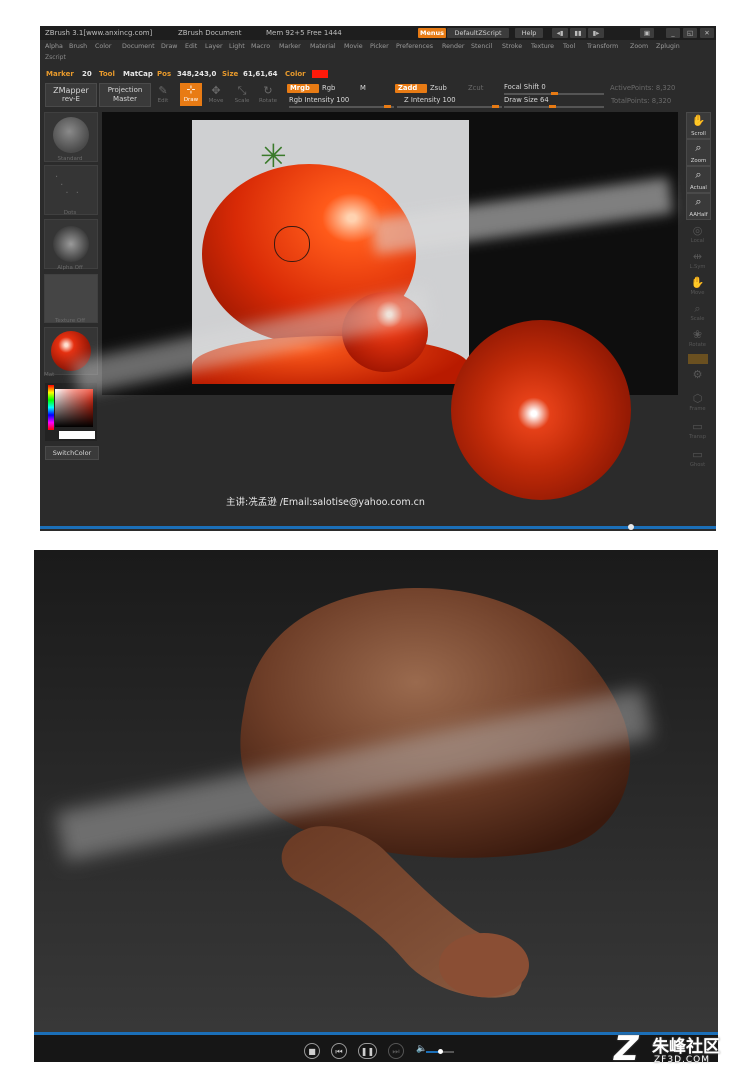 The width and height of the screenshot is (750, 1077). What do you see at coordinates (268, 94) in the screenshot?
I see `rotate-button: ↻ Rotate` at bounding box center [268, 94].